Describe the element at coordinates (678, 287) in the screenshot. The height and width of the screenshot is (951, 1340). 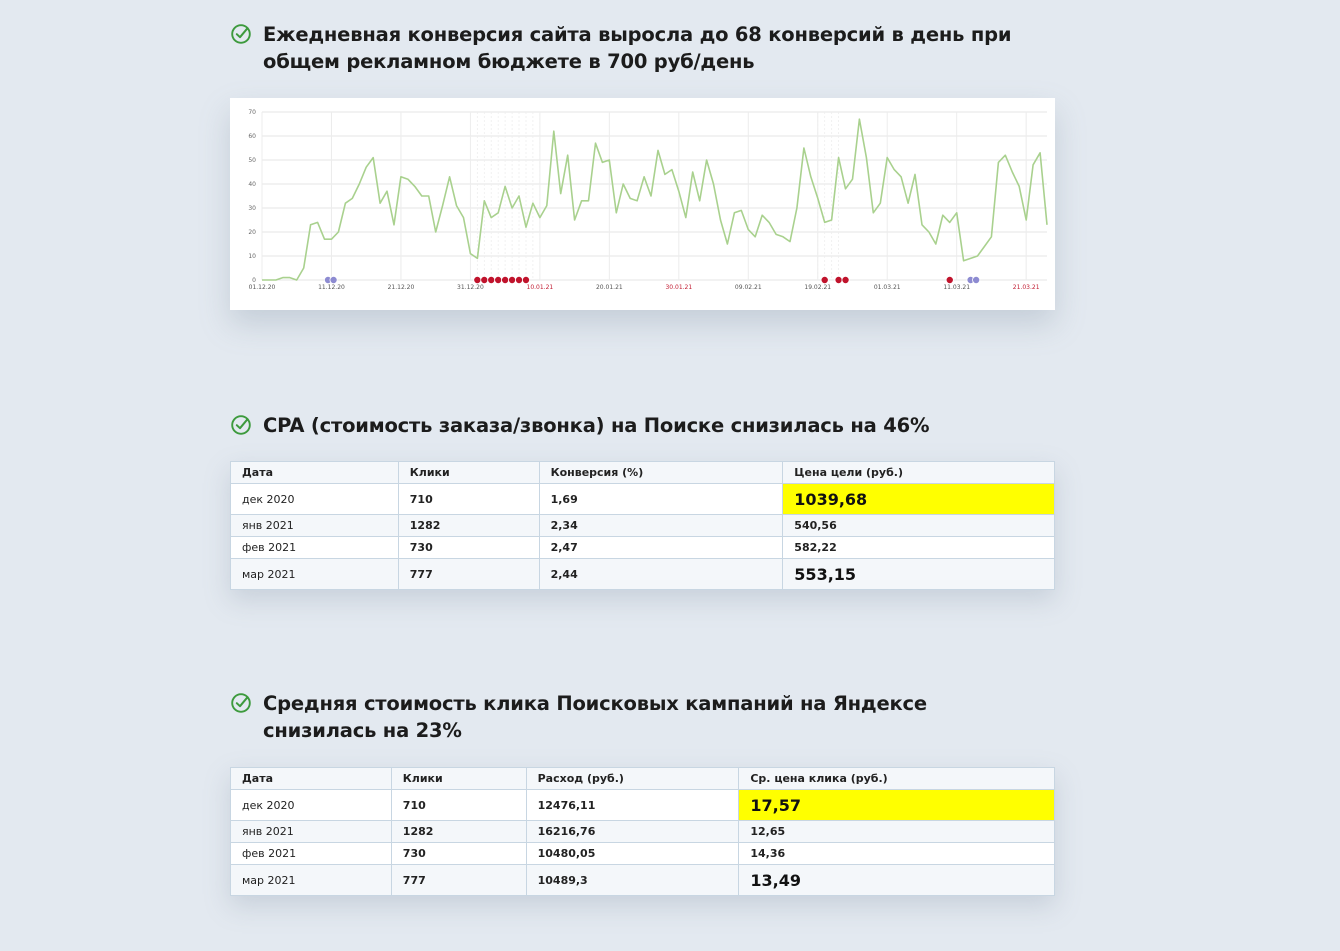
I see `x-tick-label: 30.01.21` at that location.